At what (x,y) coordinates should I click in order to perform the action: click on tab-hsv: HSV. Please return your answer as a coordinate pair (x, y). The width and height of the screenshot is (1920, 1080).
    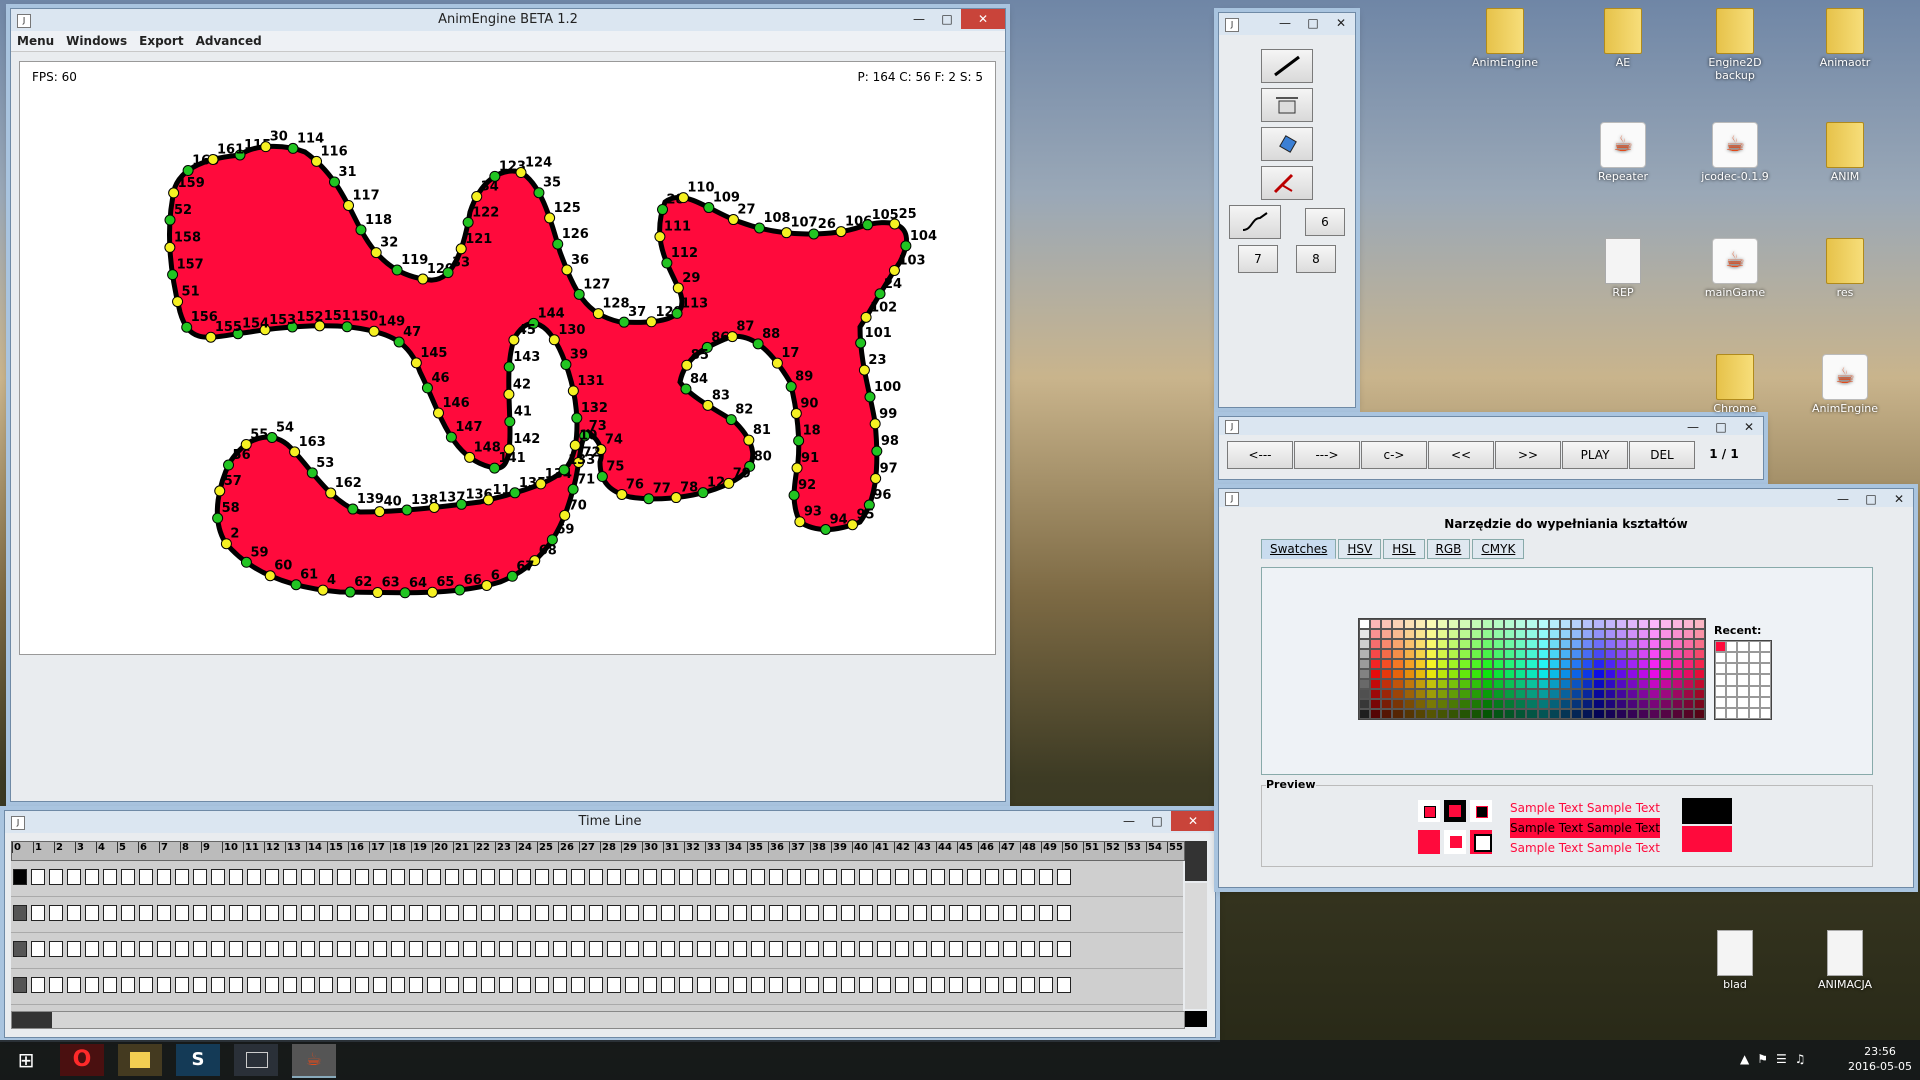
    Looking at the image, I should click on (1360, 549).